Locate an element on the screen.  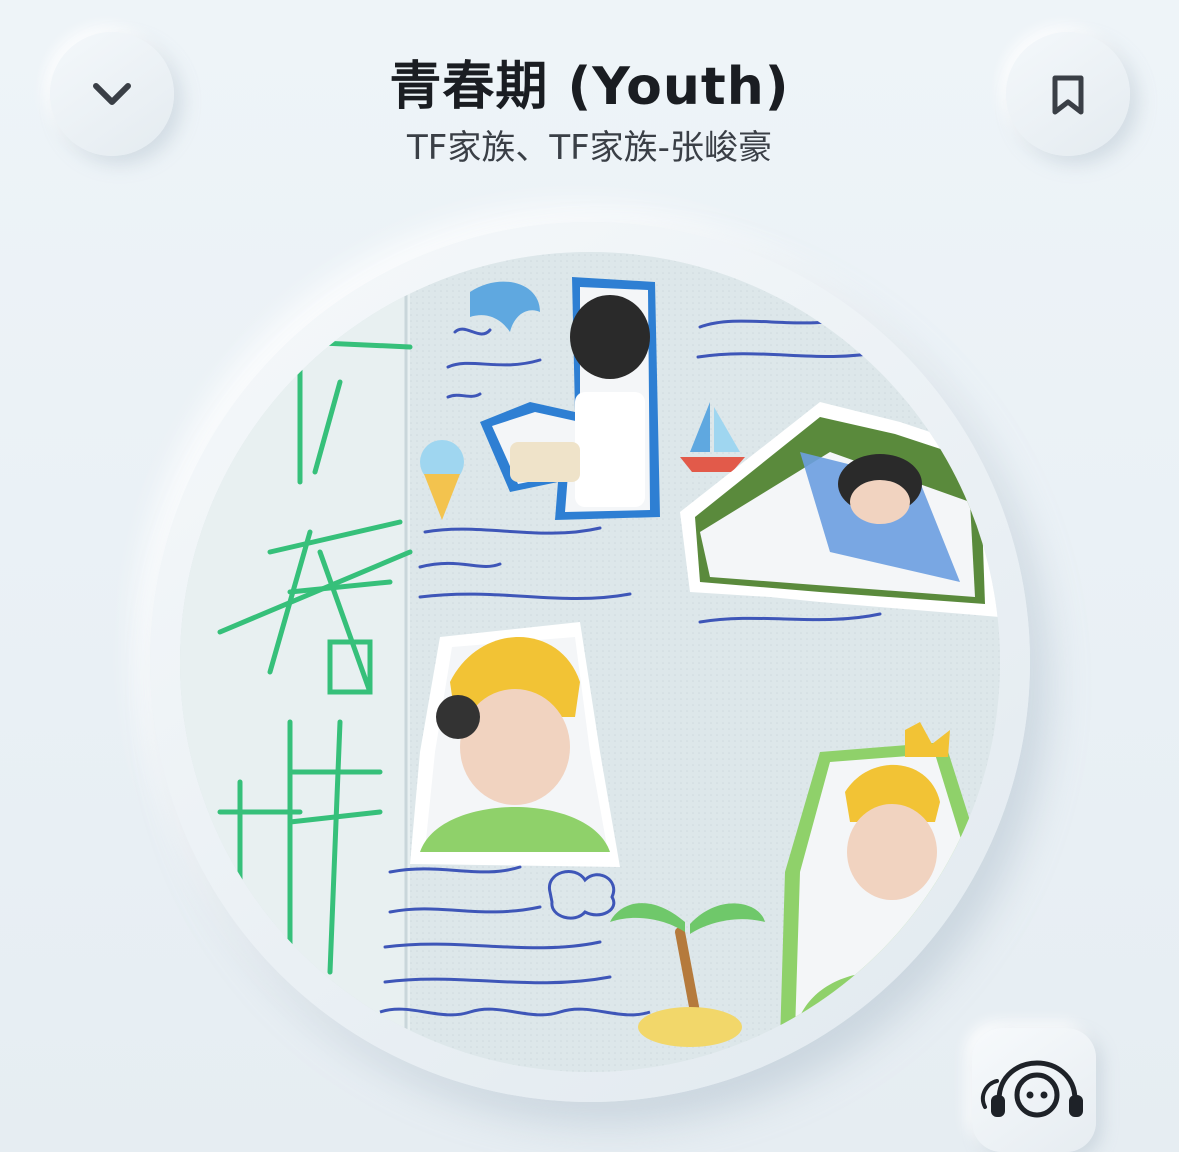
headphone-bot-icon is located at coordinates (1031, 1089).